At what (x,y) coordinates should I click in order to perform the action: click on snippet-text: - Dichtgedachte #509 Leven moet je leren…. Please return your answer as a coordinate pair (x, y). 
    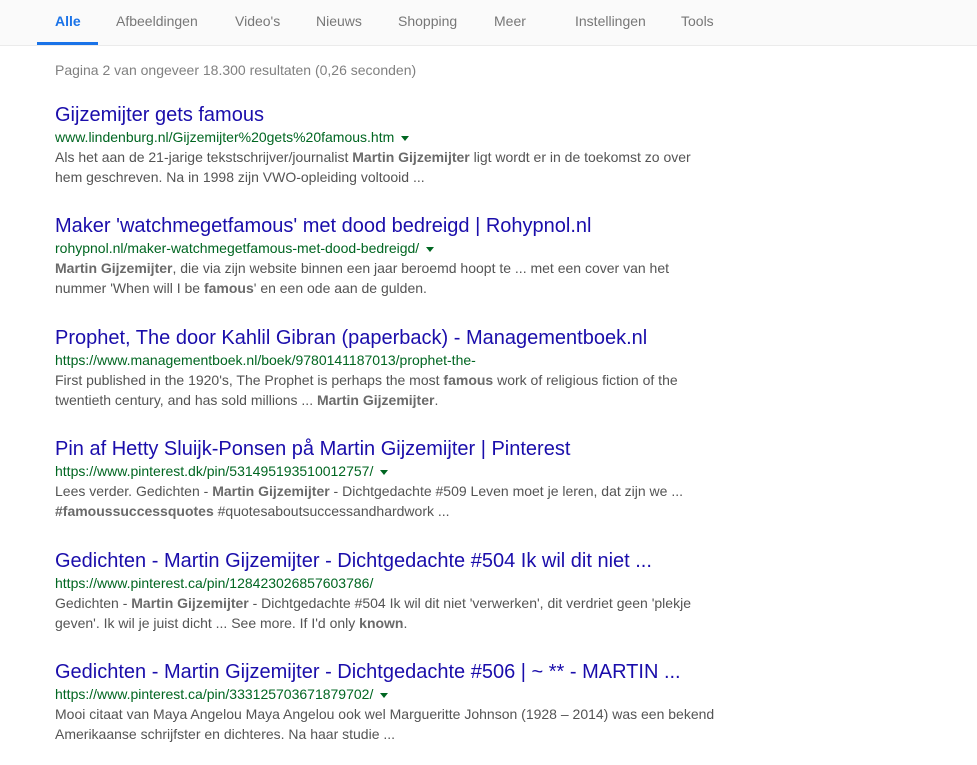
    Looking at the image, I should click on (506, 491).